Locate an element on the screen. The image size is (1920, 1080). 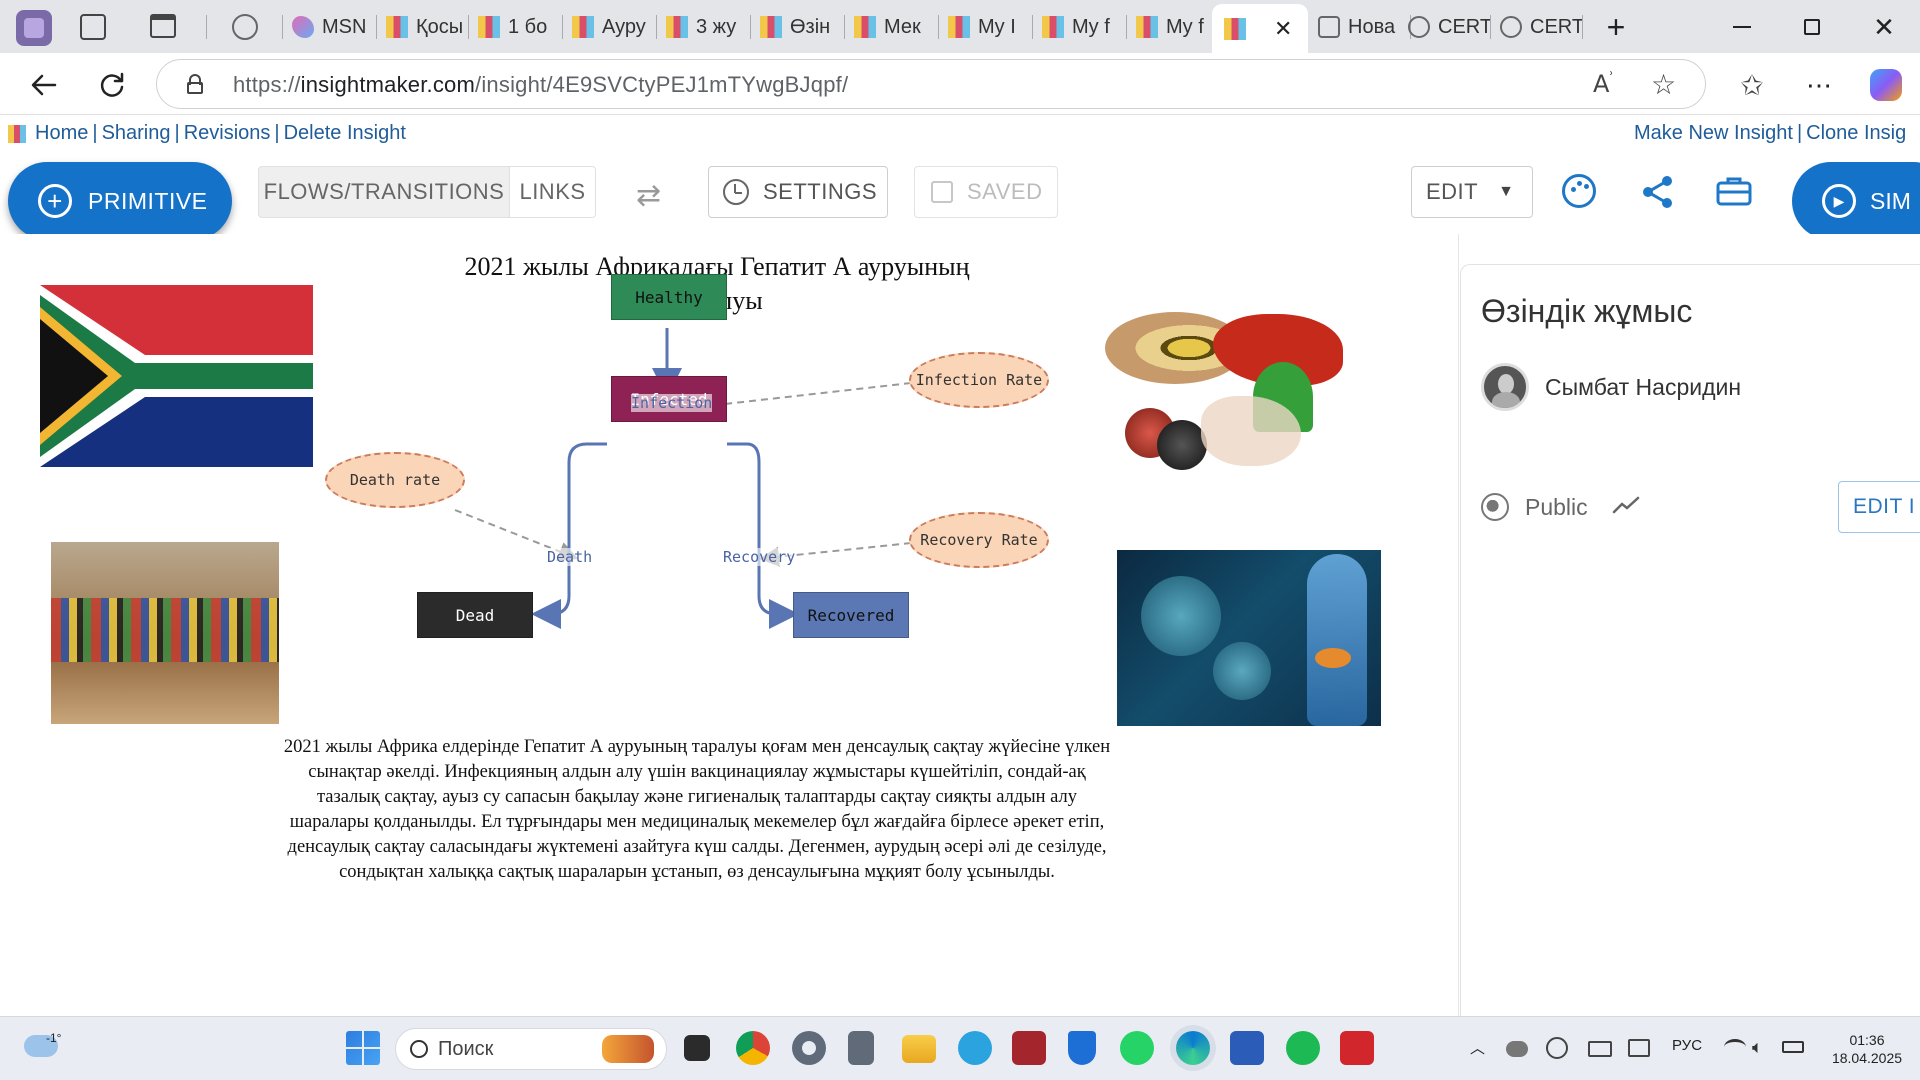
virus-liver-image is located at coordinates (1249, 638).